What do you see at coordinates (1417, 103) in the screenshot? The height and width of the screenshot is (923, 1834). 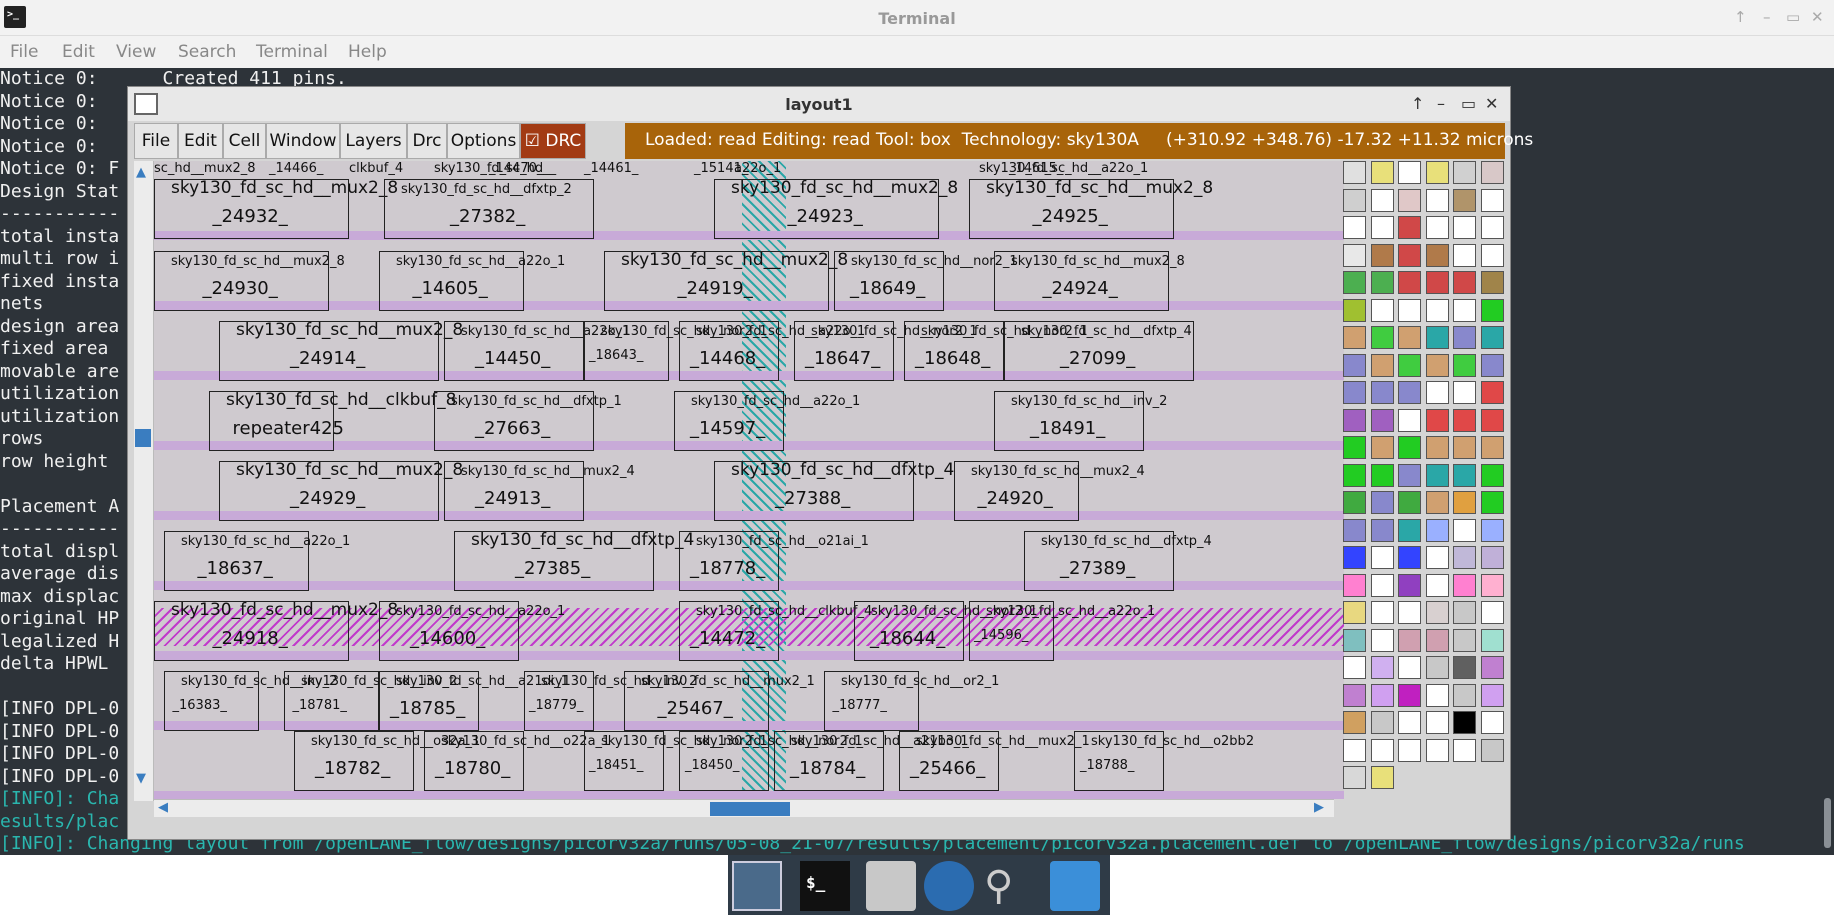 I see `layout-up-icon: ↑` at bounding box center [1417, 103].